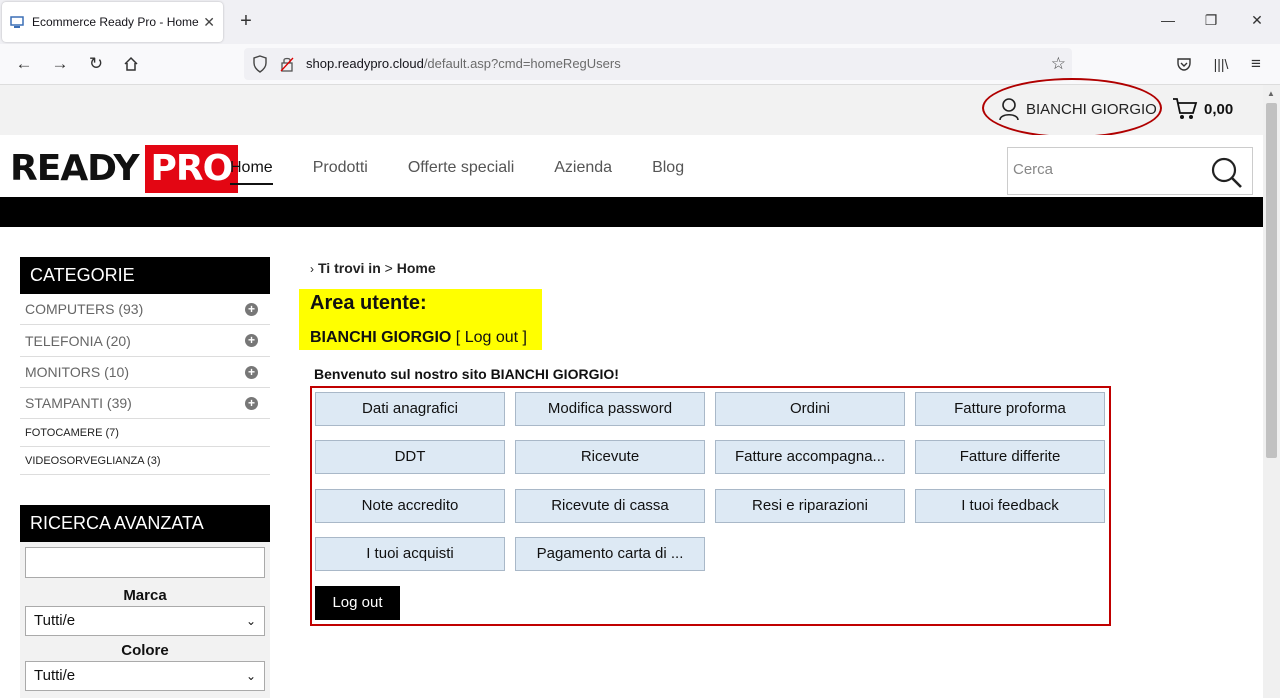 Image resolution: width=1280 pixels, height=698 pixels. Describe the element at coordinates (1202, 109) in the screenshot. I see `cart-link: 0,00` at that location.